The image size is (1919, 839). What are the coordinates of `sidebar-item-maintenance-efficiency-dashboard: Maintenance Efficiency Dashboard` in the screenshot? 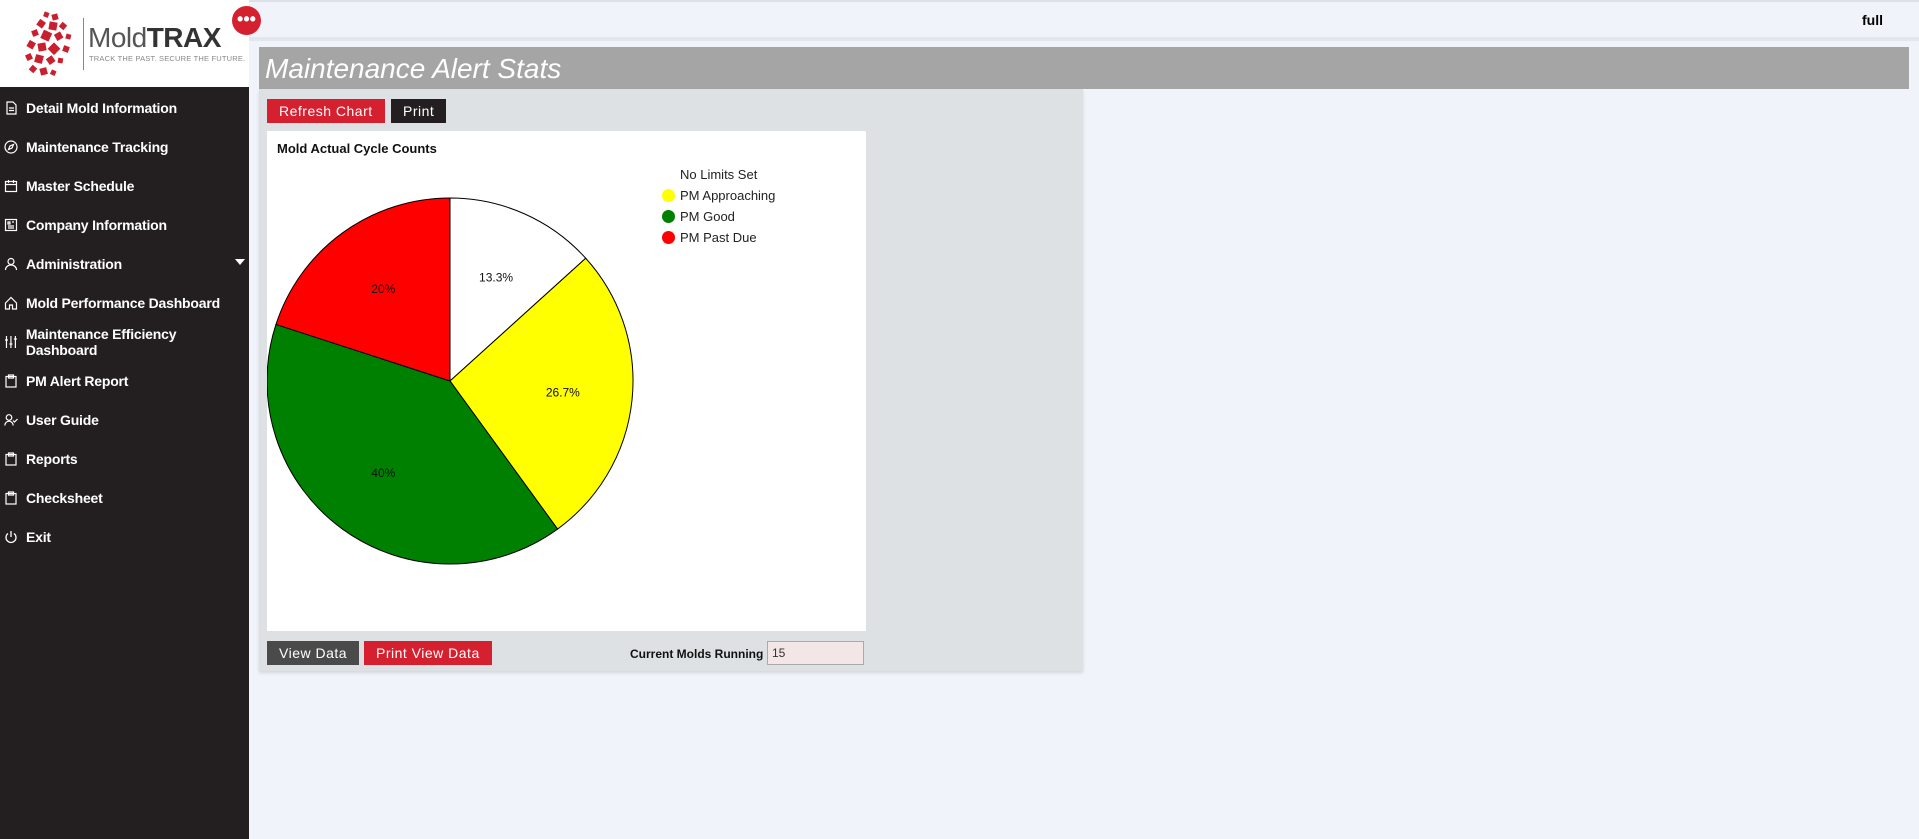 It's located at (124, 341).